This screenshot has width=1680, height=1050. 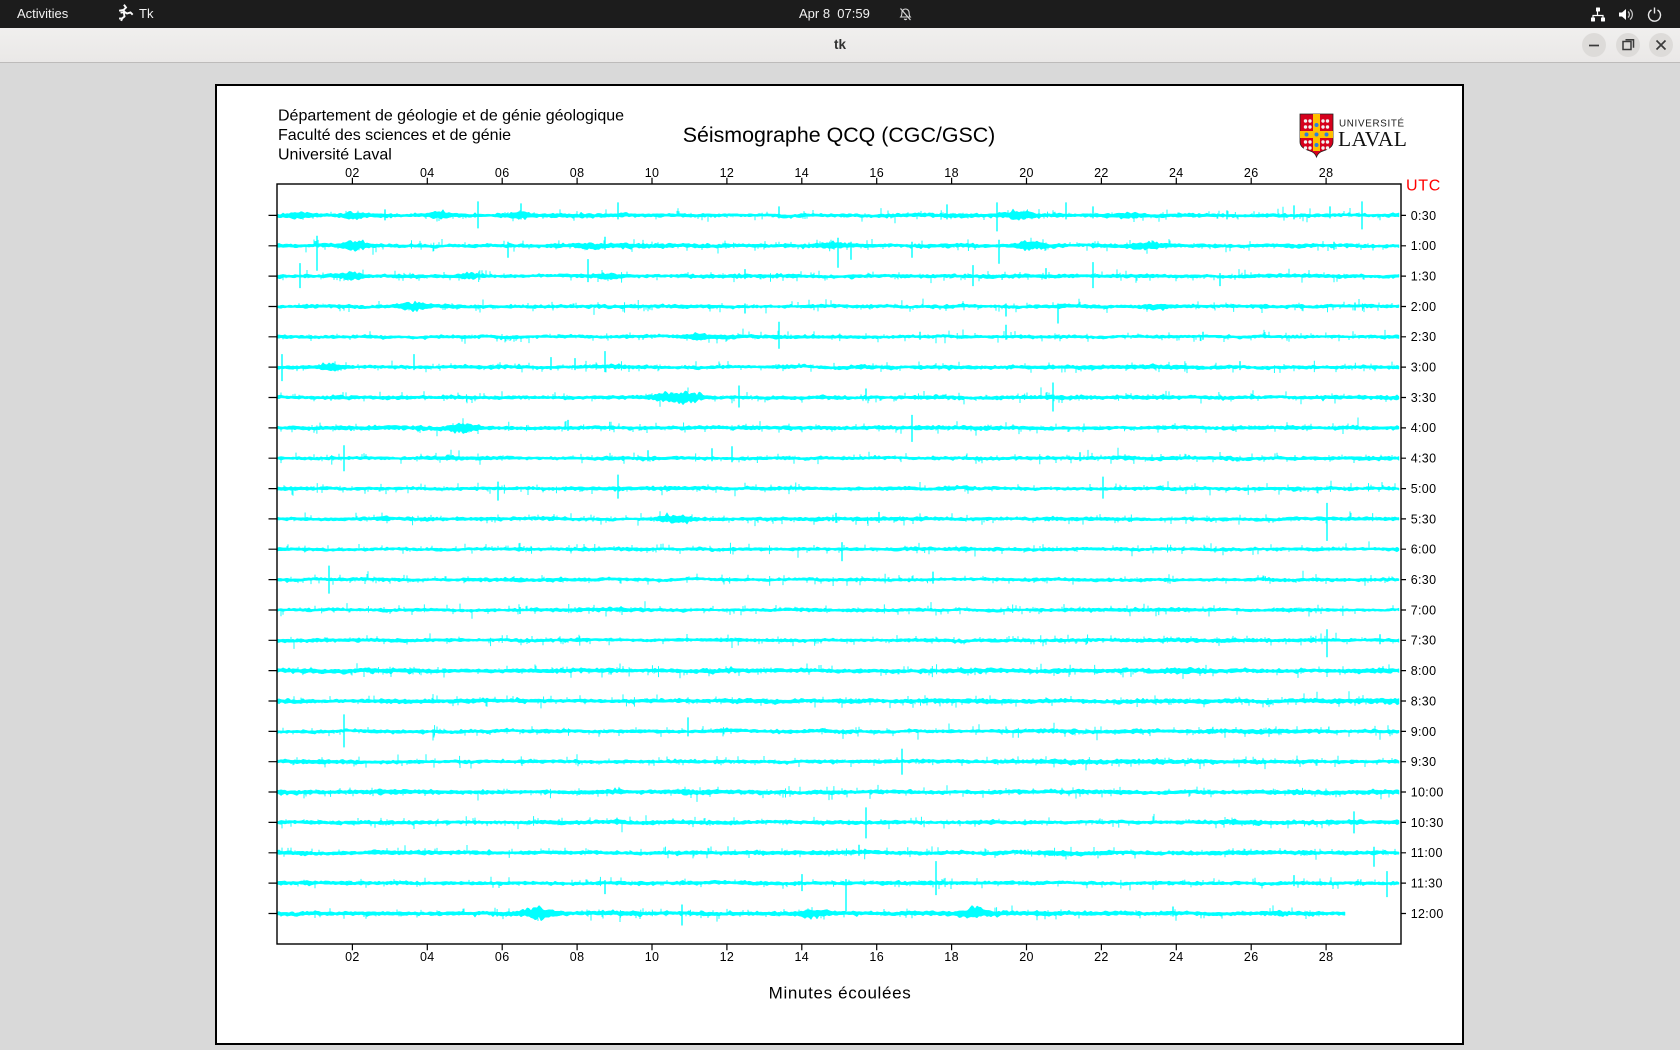 What do you see at coordinates (1427, 914) in the screenshot?
I see `svg-text: 12:00` at bounding box center [1427, 914].